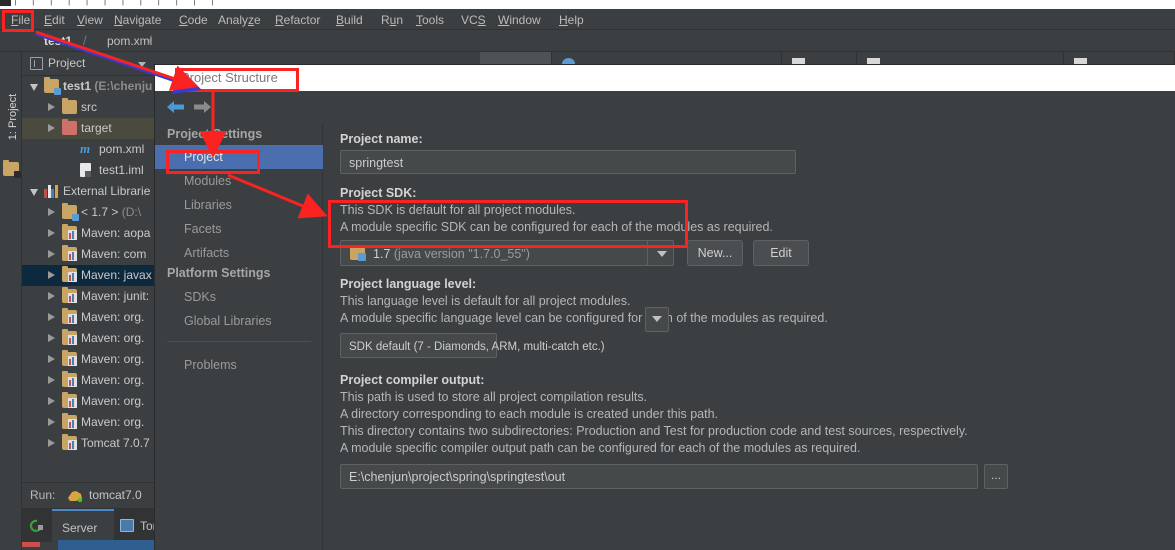 The height and width of the screenshot is (550, 1175). What do you see at coordinates (58, 41) in the screenshot?
I see `breadcrumb-project: test1` at bounding box center [58, 41].